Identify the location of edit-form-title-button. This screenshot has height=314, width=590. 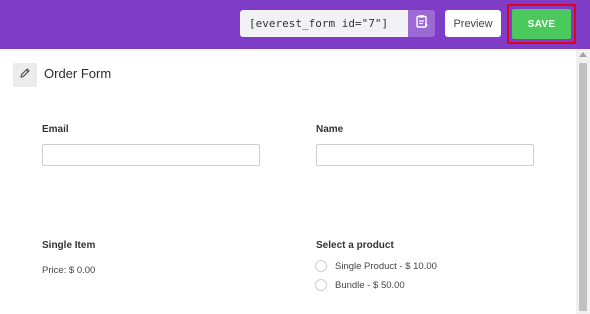
(25, 75).